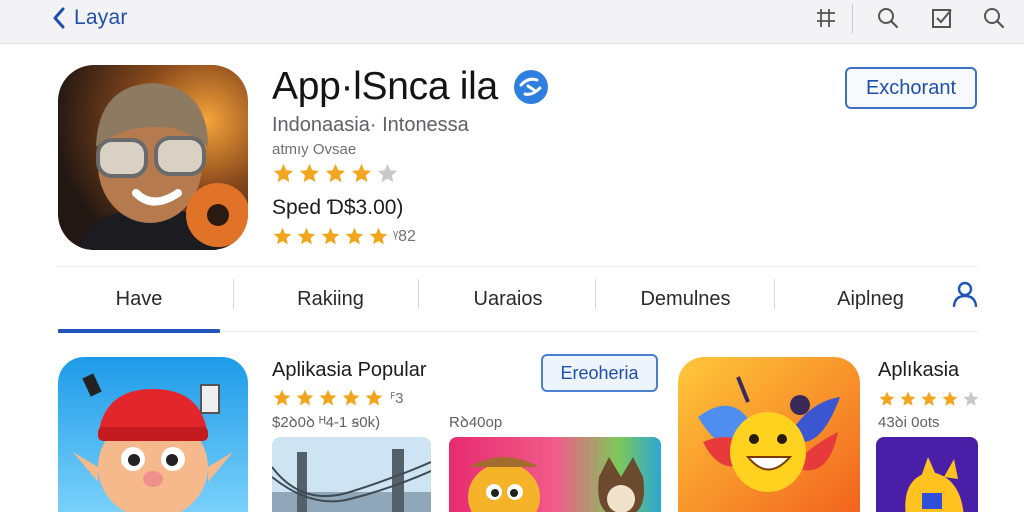 The image size is (1024, 512). Describe the element at coordinates (139, 331) in the screenshot. I see `active-tab-indicator` at that location.